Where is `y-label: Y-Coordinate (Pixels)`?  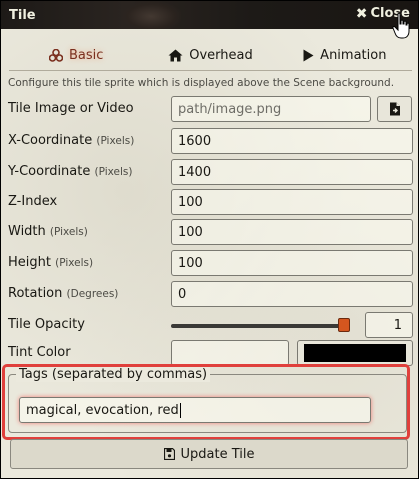 y-label: Y-Coordinate (Pixels) is located at coordinates (70, 171).